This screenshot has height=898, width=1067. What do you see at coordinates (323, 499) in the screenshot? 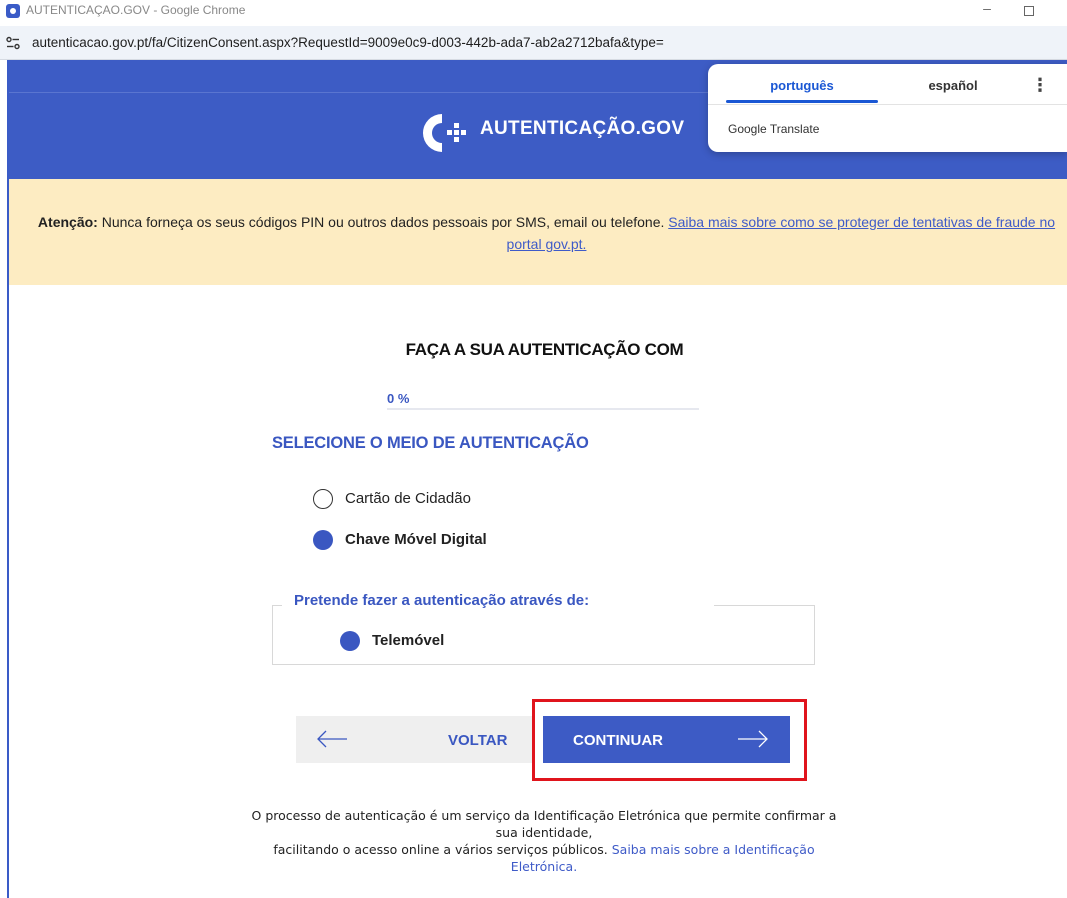
I see `radio-unchecked-icon` at bounding box center [323, 499].